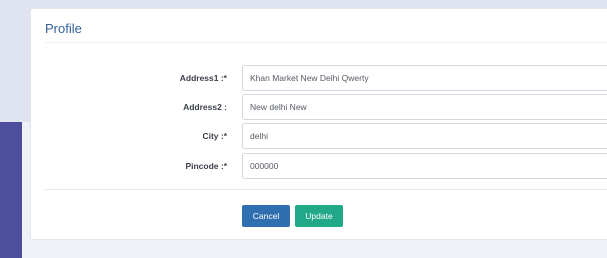  I want to click on address2-input, so click(424, 107).